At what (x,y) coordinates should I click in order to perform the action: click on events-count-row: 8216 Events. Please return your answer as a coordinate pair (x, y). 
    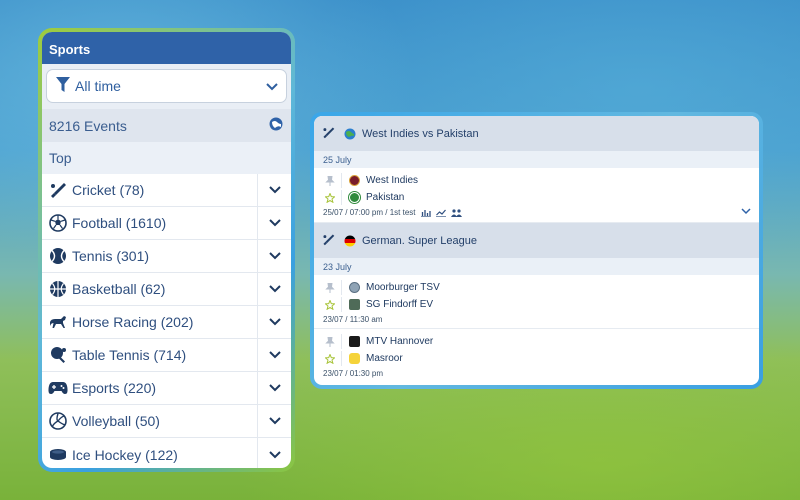
    Looking at the image, I should click on (166, 125).